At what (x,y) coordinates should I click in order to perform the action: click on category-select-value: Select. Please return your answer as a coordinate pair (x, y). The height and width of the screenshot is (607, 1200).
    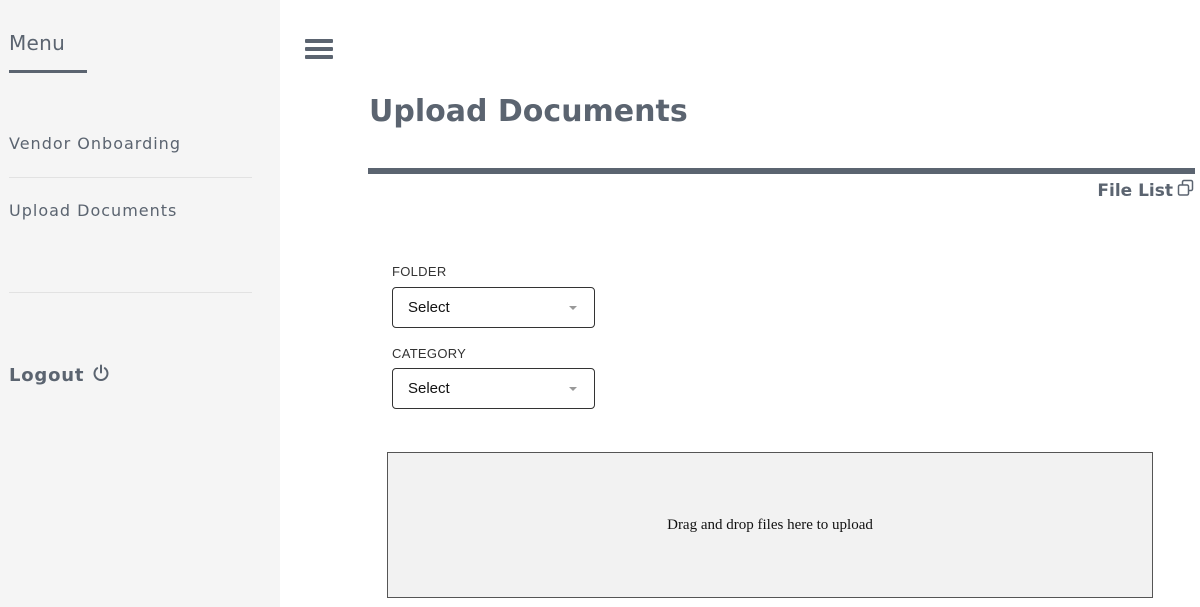
    Looking at the image, I should click on (429, 388).